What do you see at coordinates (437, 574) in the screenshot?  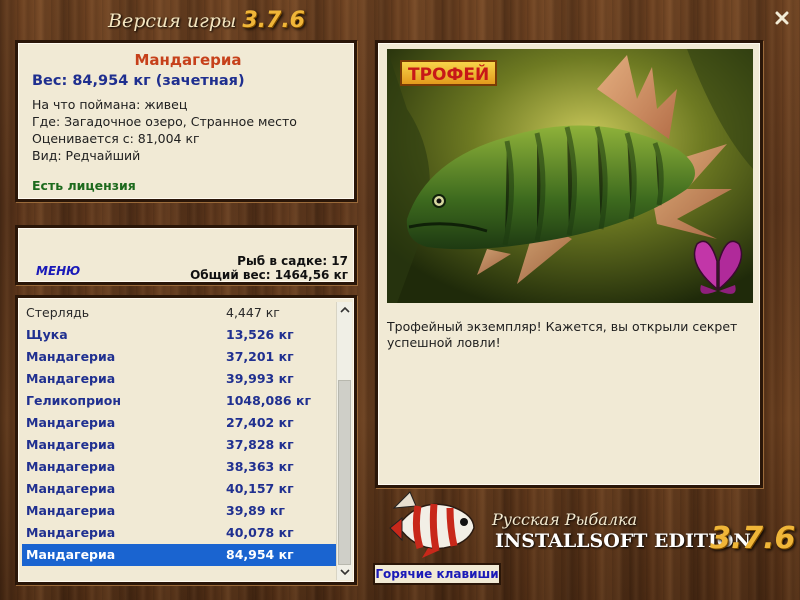 I see `hotkeys-button: Горячие клавиши` at bounding box center [437, 574].